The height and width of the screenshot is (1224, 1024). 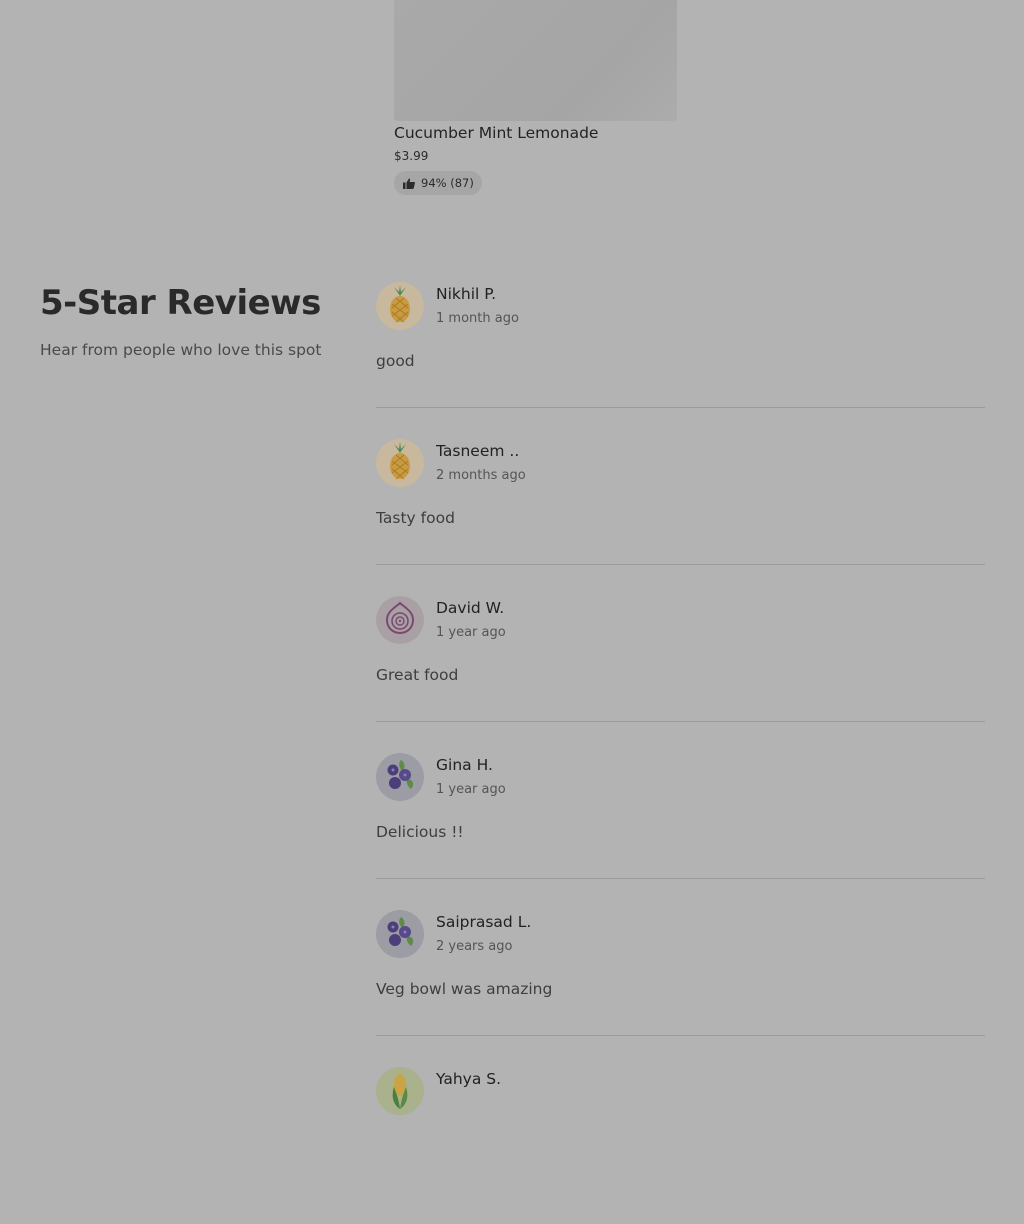 What do you see at coordinates (411, 156) in the screenshot?
I see `product-price: $3.99` at bounding box center [411, 156].